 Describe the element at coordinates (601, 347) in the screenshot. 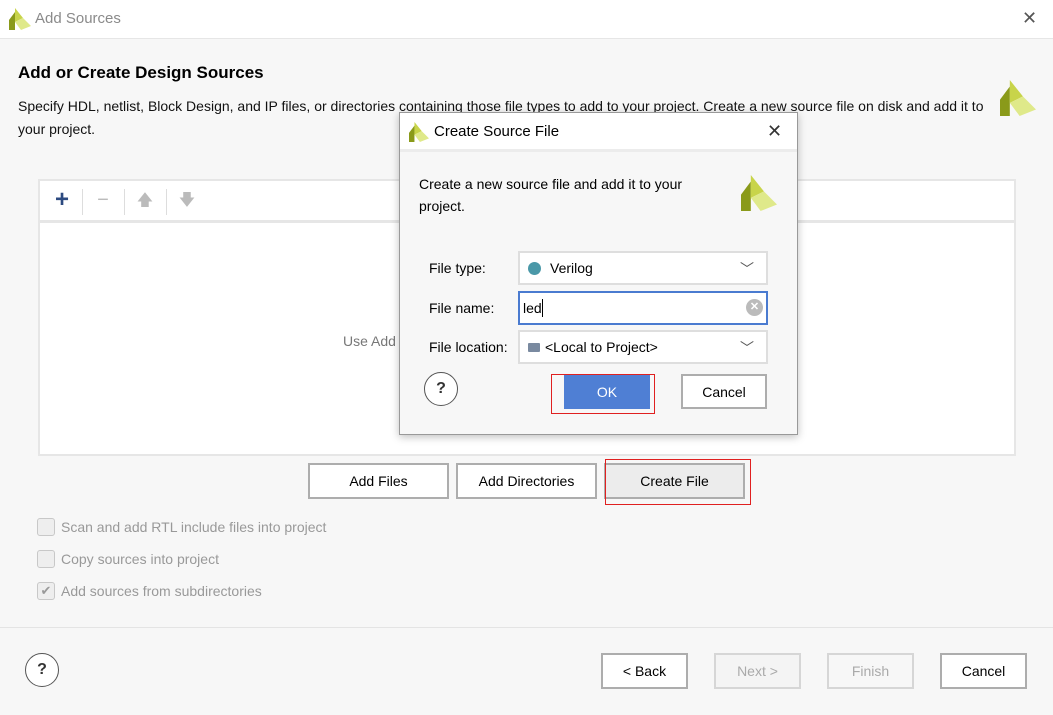

I see `file-location-value: <Local to Project>` at that location.